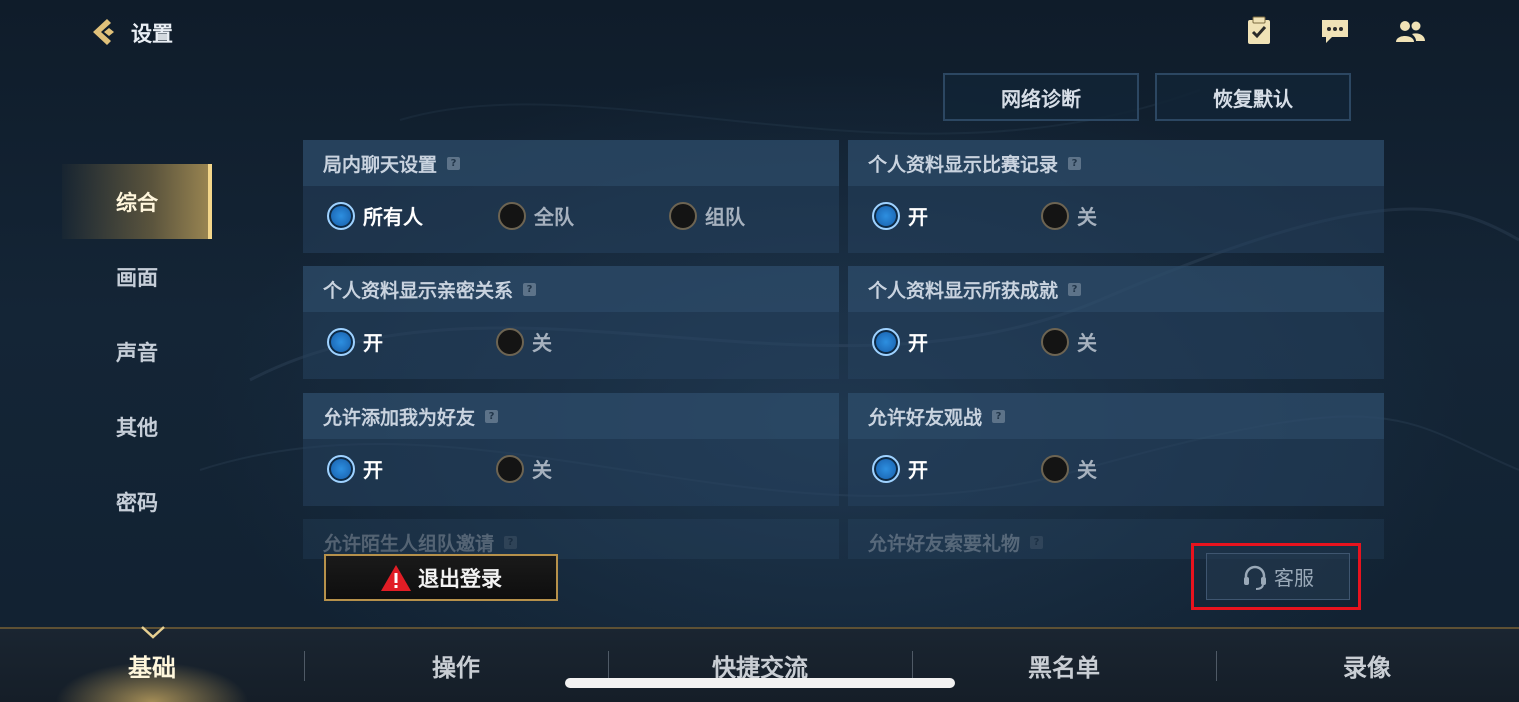 The width and height of the screenshot is (1519, 702). I want to click on back-arrow-icon, so click(103, 32).